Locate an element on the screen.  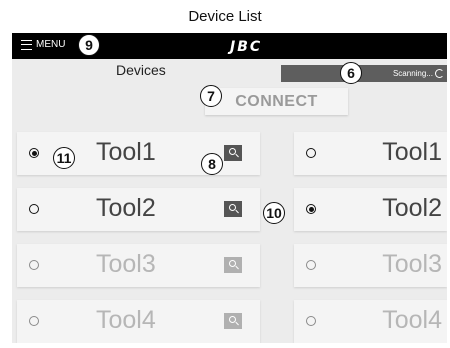
device-card-left-3: Tool3 is located at coordinates (138, 265).